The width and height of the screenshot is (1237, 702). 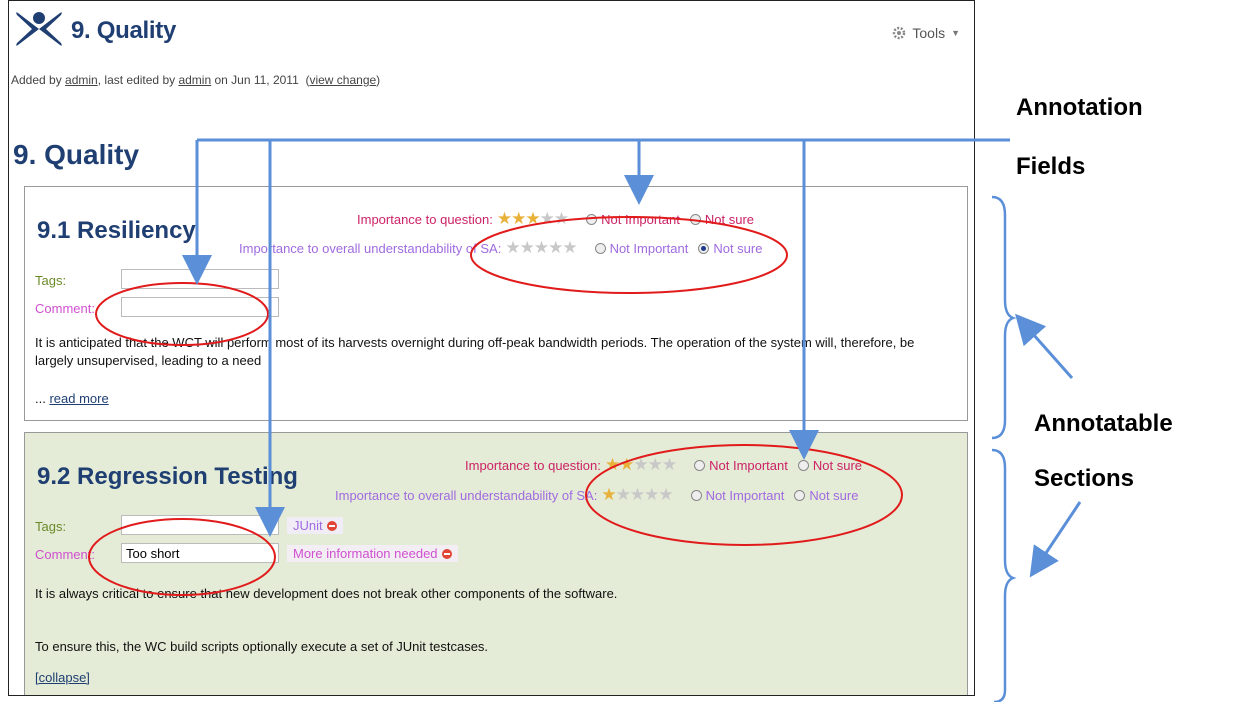 What do you see at coordinates (1084, 478) in the screenshot?
I see `annotatable-sections-label-2: Sections` at bounding box center [1084, 478].